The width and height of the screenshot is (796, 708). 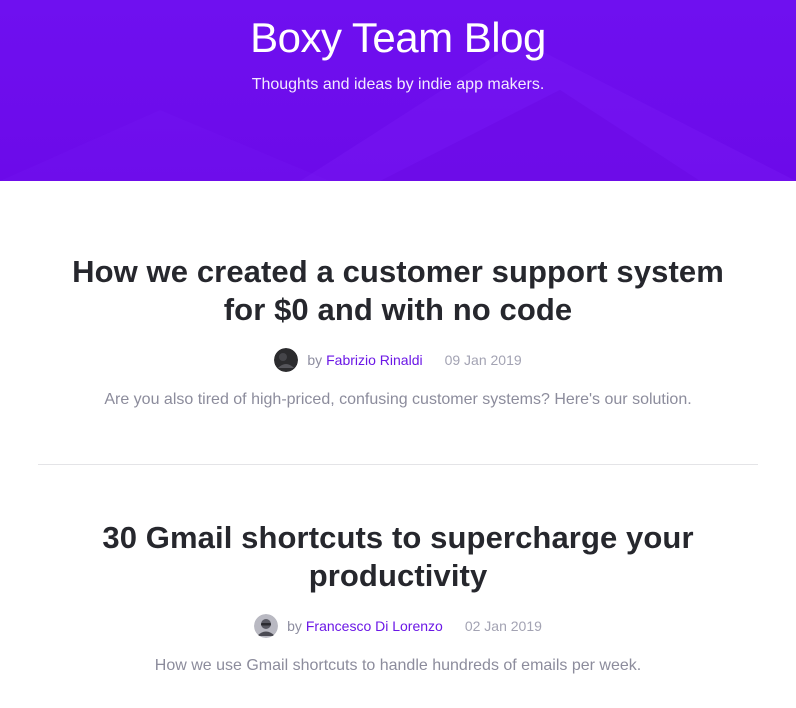 I want to click on author-link: Fabrizio Rinaldi, so click(x=374, y=360).